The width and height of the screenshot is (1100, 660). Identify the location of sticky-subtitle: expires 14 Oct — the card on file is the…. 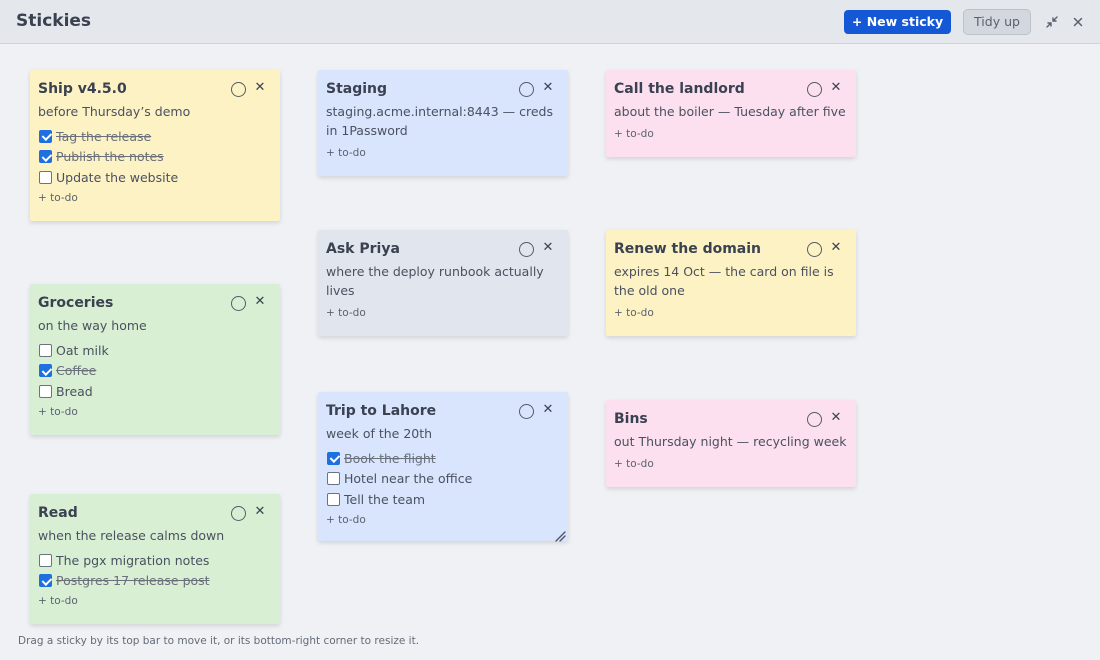
(724, 281).